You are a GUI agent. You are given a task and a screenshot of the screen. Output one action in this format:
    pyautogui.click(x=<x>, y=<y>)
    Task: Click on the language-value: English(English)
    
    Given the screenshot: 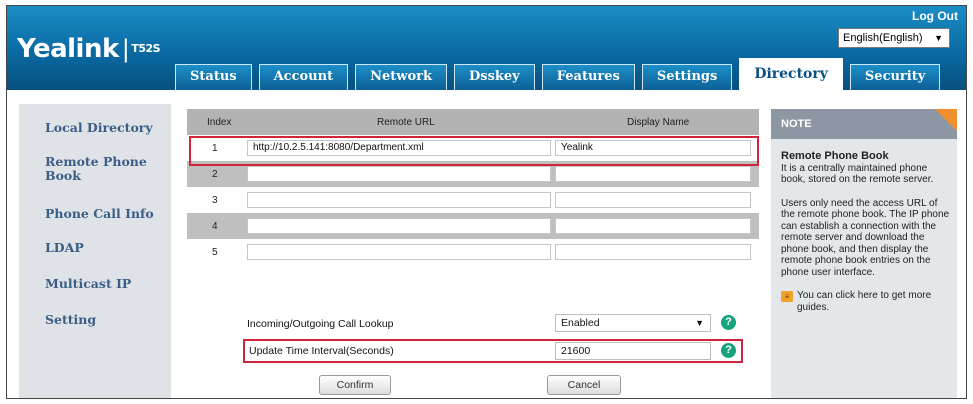 What is the action you would take?
    pyautogui.click(x=883, y=38)
    